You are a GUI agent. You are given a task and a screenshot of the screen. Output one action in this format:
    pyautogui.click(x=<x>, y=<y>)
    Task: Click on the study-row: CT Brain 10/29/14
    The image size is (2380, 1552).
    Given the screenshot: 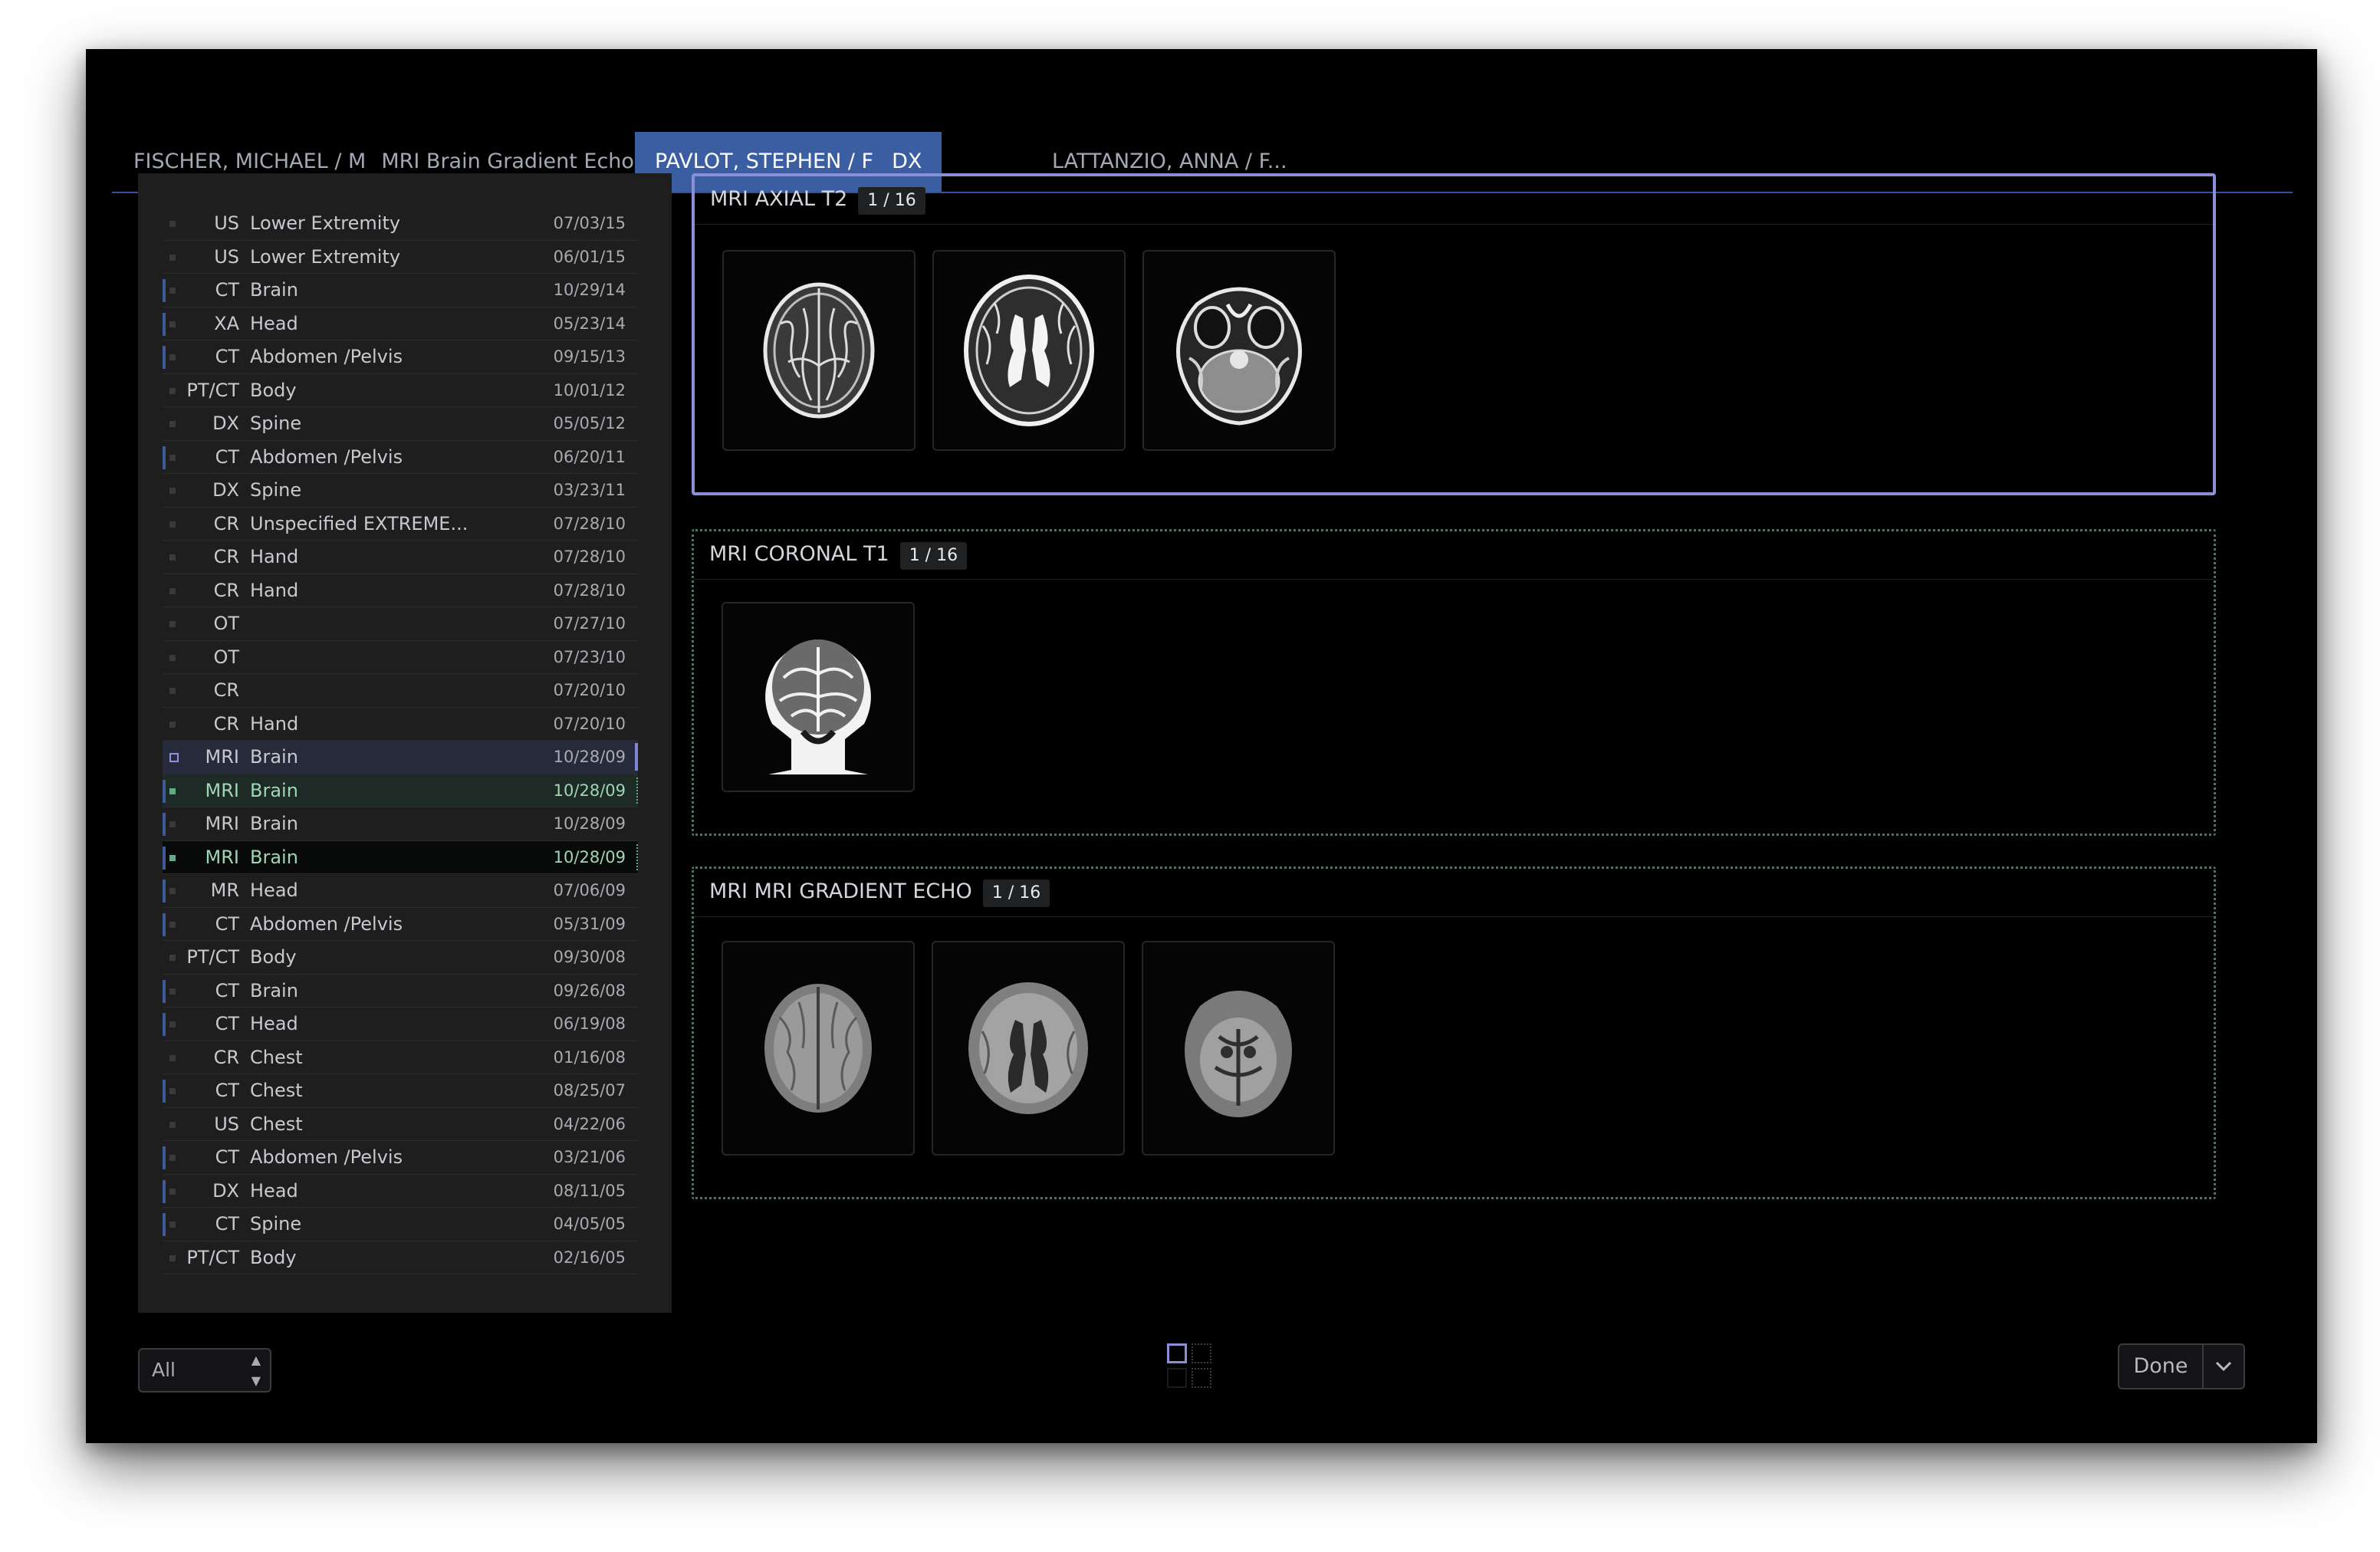 What is the action you would take?
    pyautogui.click(x=401, y=291)
    